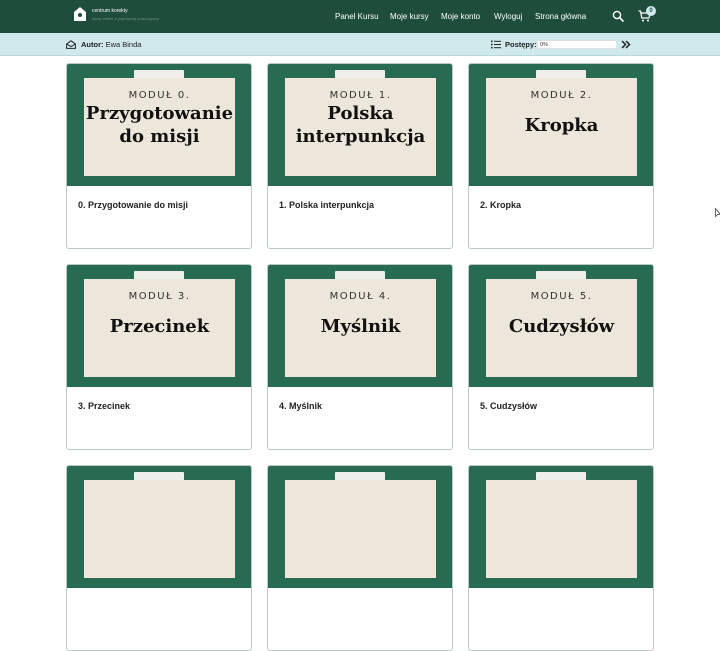 This screenshot has height=651, width=720. Describe the element at coordinates (544, 45) in the screenshot. I see `progress-value: 0%` at that location.